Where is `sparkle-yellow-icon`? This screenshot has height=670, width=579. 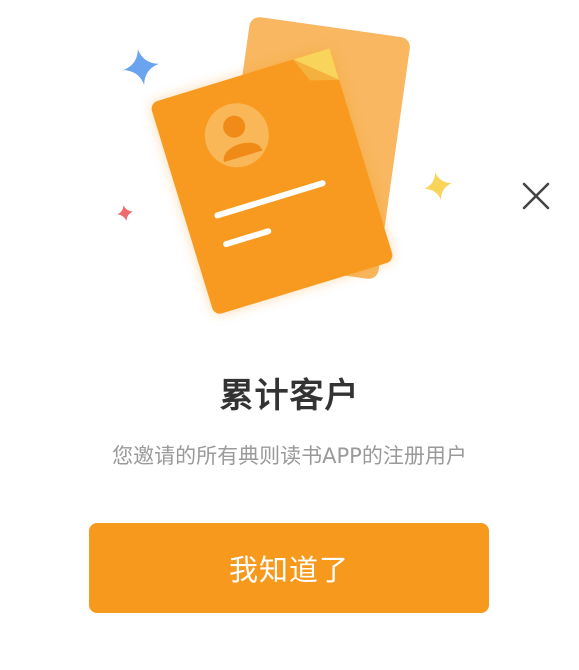 sparkle-yellow-icon is located at coordinates (438, 186).